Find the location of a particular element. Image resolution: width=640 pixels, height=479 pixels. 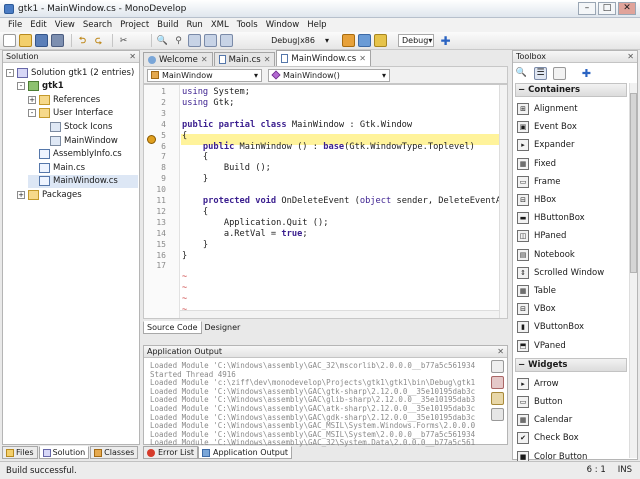

toolbox-item-event-box: ▣ Event Box is located at coordinates (547, 127).